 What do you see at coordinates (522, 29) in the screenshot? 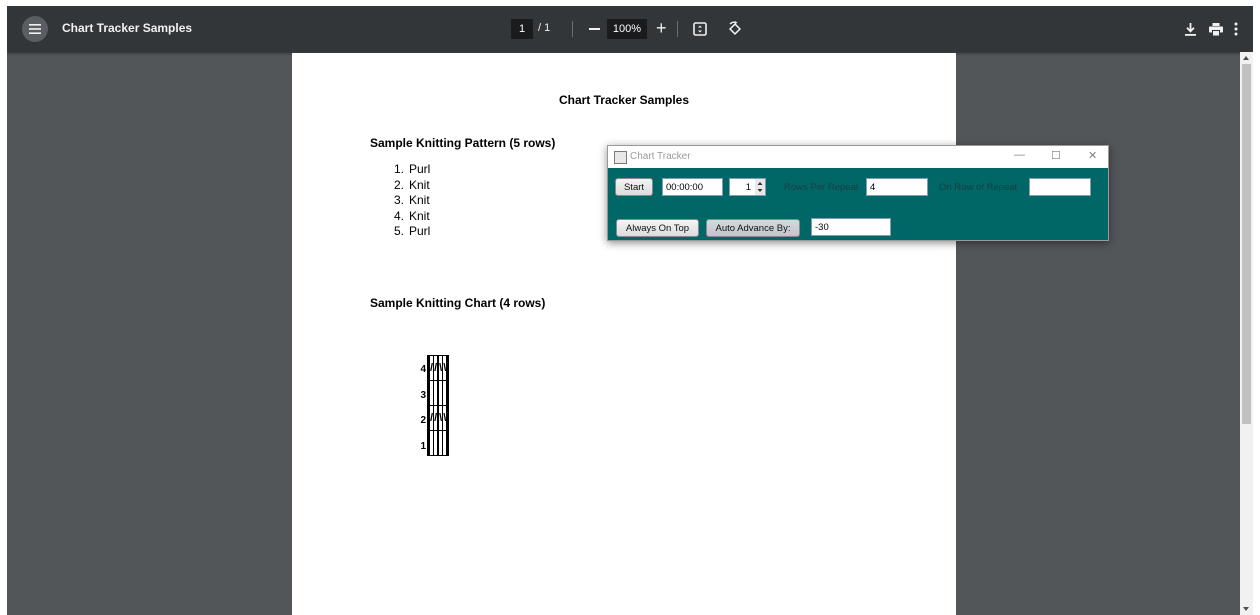
I see `page-number-input: 1` at bounding box center [522, 29].